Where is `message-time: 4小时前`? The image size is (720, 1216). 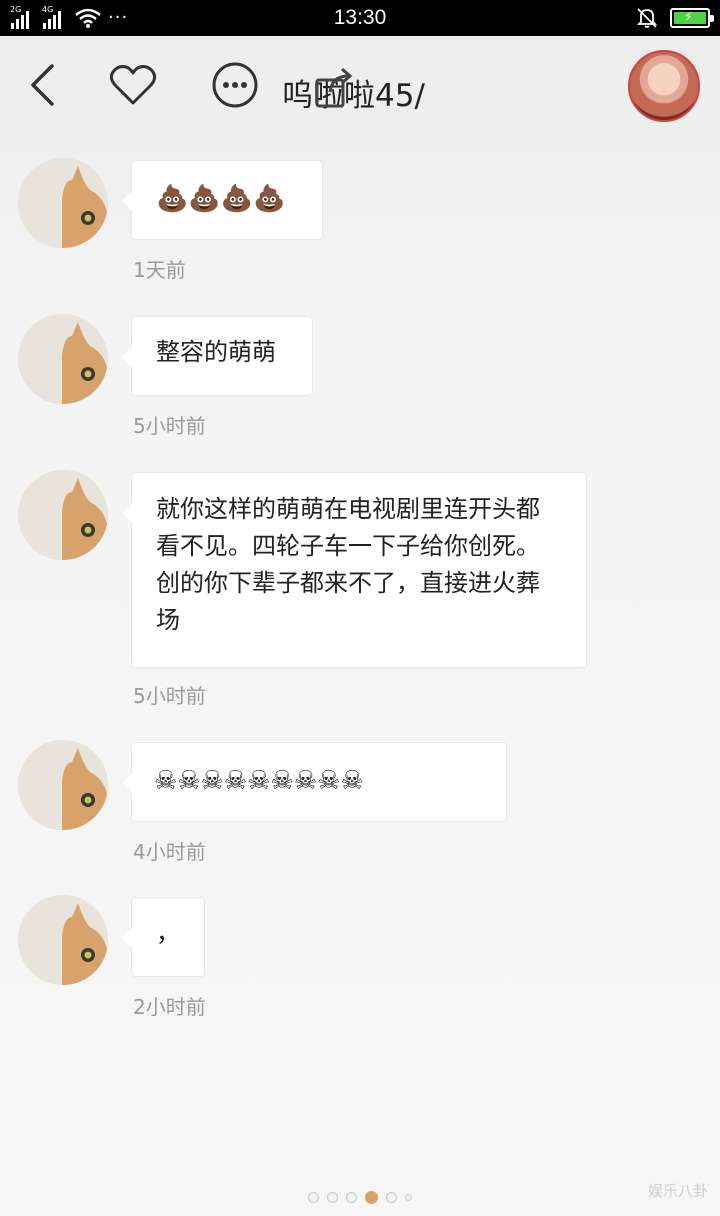
message-time: 4小时前 is located at coordinates (169, 852).